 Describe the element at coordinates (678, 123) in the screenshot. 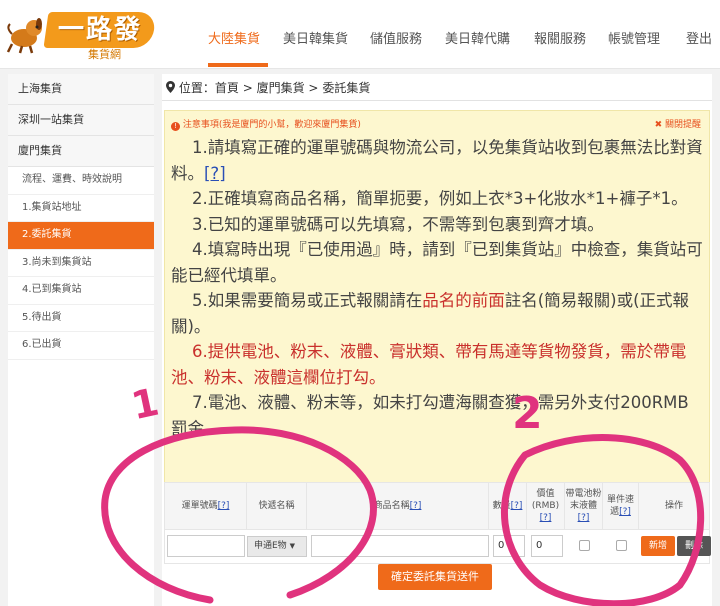

I see `notice-close-button: ✖ 關閉提醒` at that location.